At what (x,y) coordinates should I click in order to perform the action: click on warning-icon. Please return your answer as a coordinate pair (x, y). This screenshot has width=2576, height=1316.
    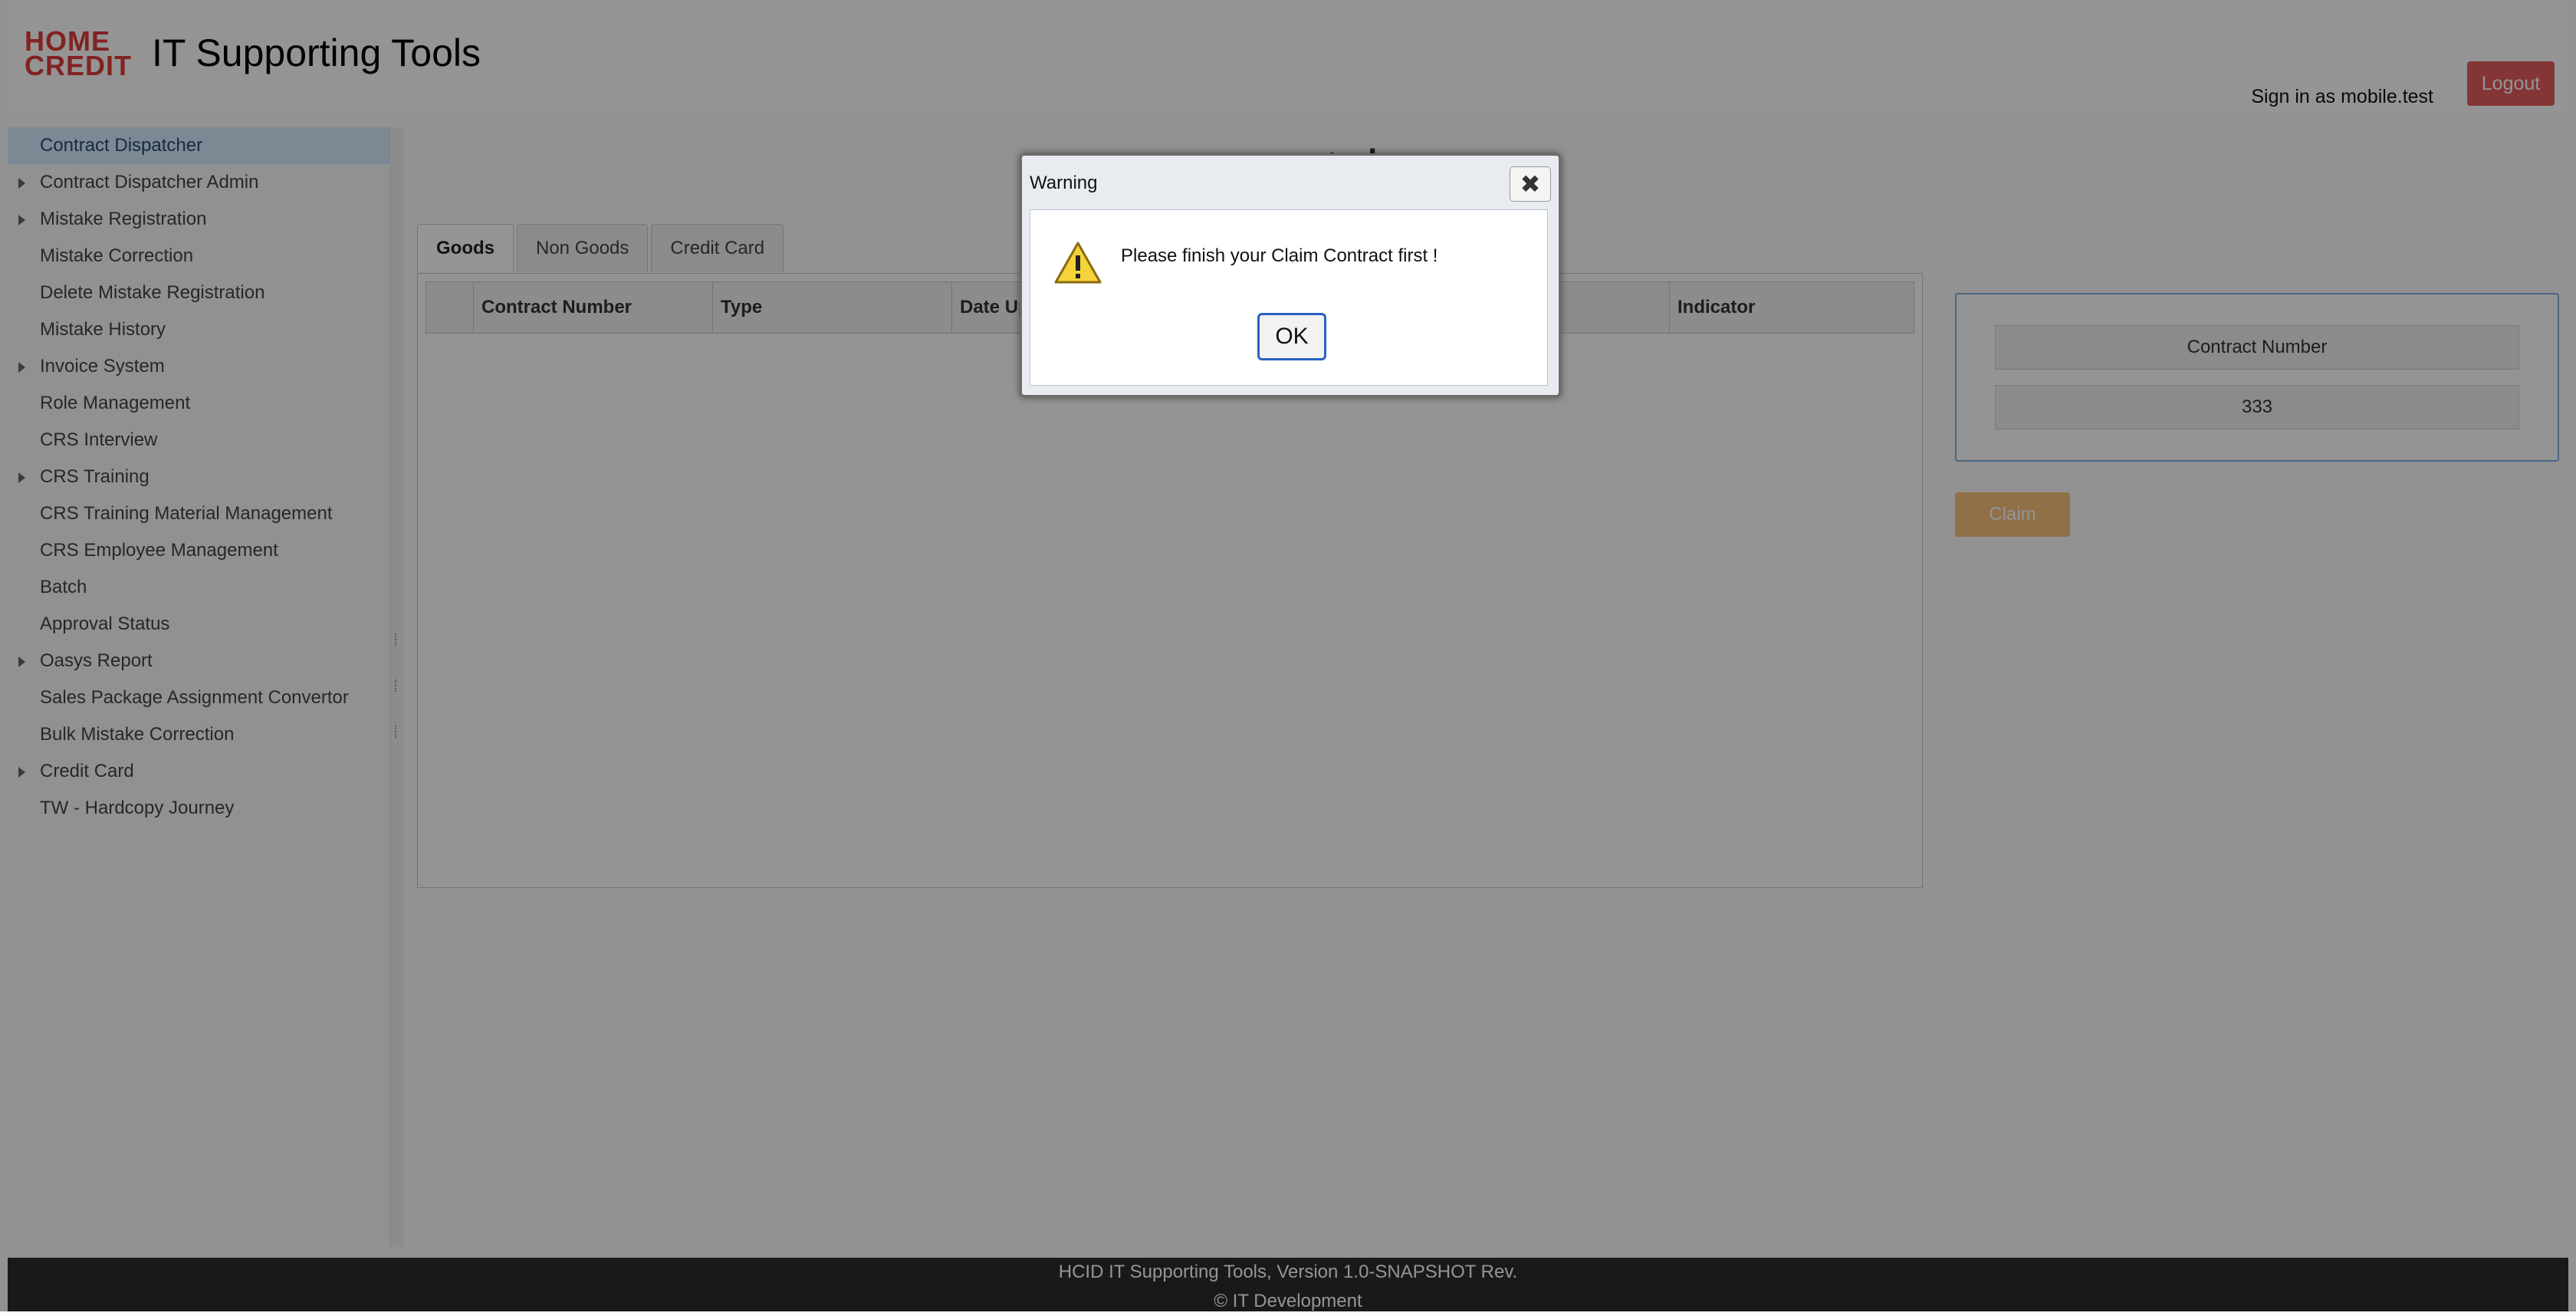
    Looking at the image, I should click on (1078, 263).